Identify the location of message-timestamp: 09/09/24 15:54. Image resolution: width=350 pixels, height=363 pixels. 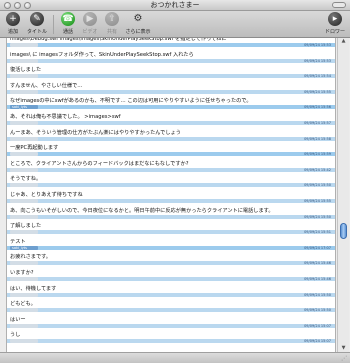
(317, 76).